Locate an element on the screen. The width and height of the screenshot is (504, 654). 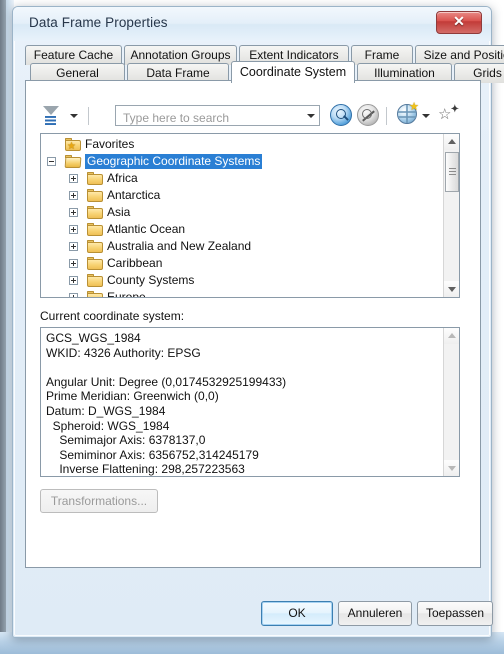
close-icon: ✕ is located at coordinates (459, 22).